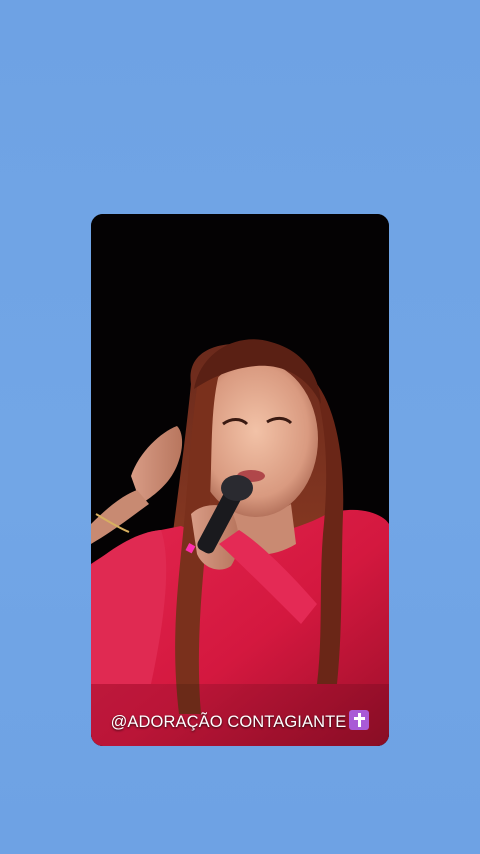  Describe the element at coordinates (359, 720) in the screenshot. I see `cross-icon` at that location.